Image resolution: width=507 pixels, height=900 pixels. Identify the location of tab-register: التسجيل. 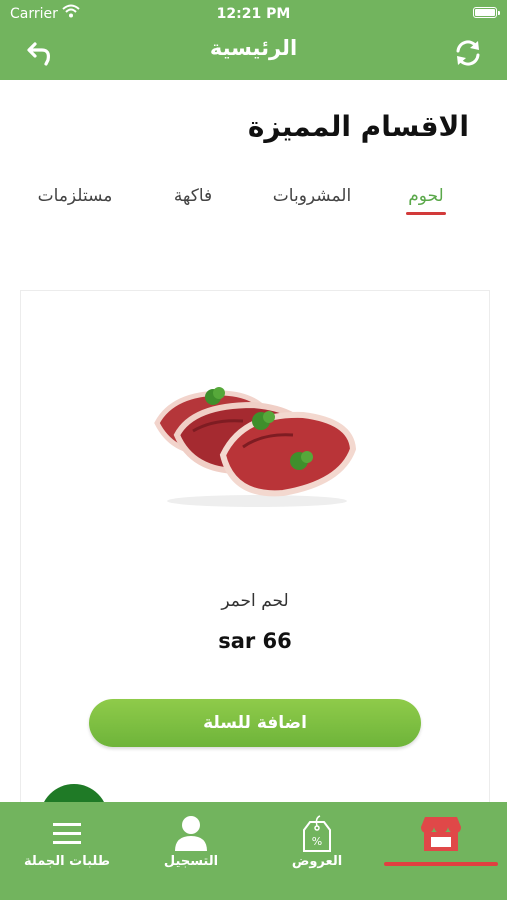
(191, 851).